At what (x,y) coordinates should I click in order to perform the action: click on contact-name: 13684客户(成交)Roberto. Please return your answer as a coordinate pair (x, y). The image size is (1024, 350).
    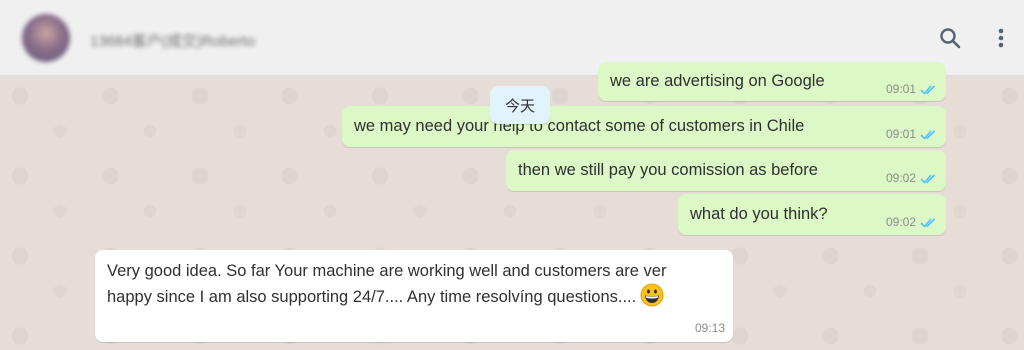
    Looking at the image, I should click on (172, 40).